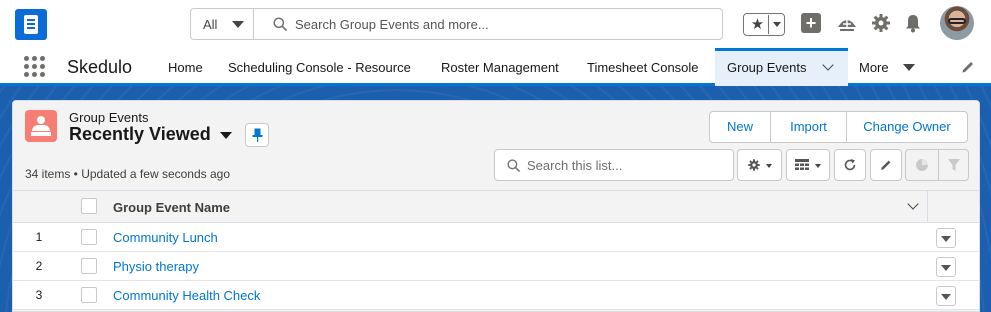  What do you see at coordinates (740, 127) in the screenshot?
I see `new-button: New` at bounding box center [740, 127].